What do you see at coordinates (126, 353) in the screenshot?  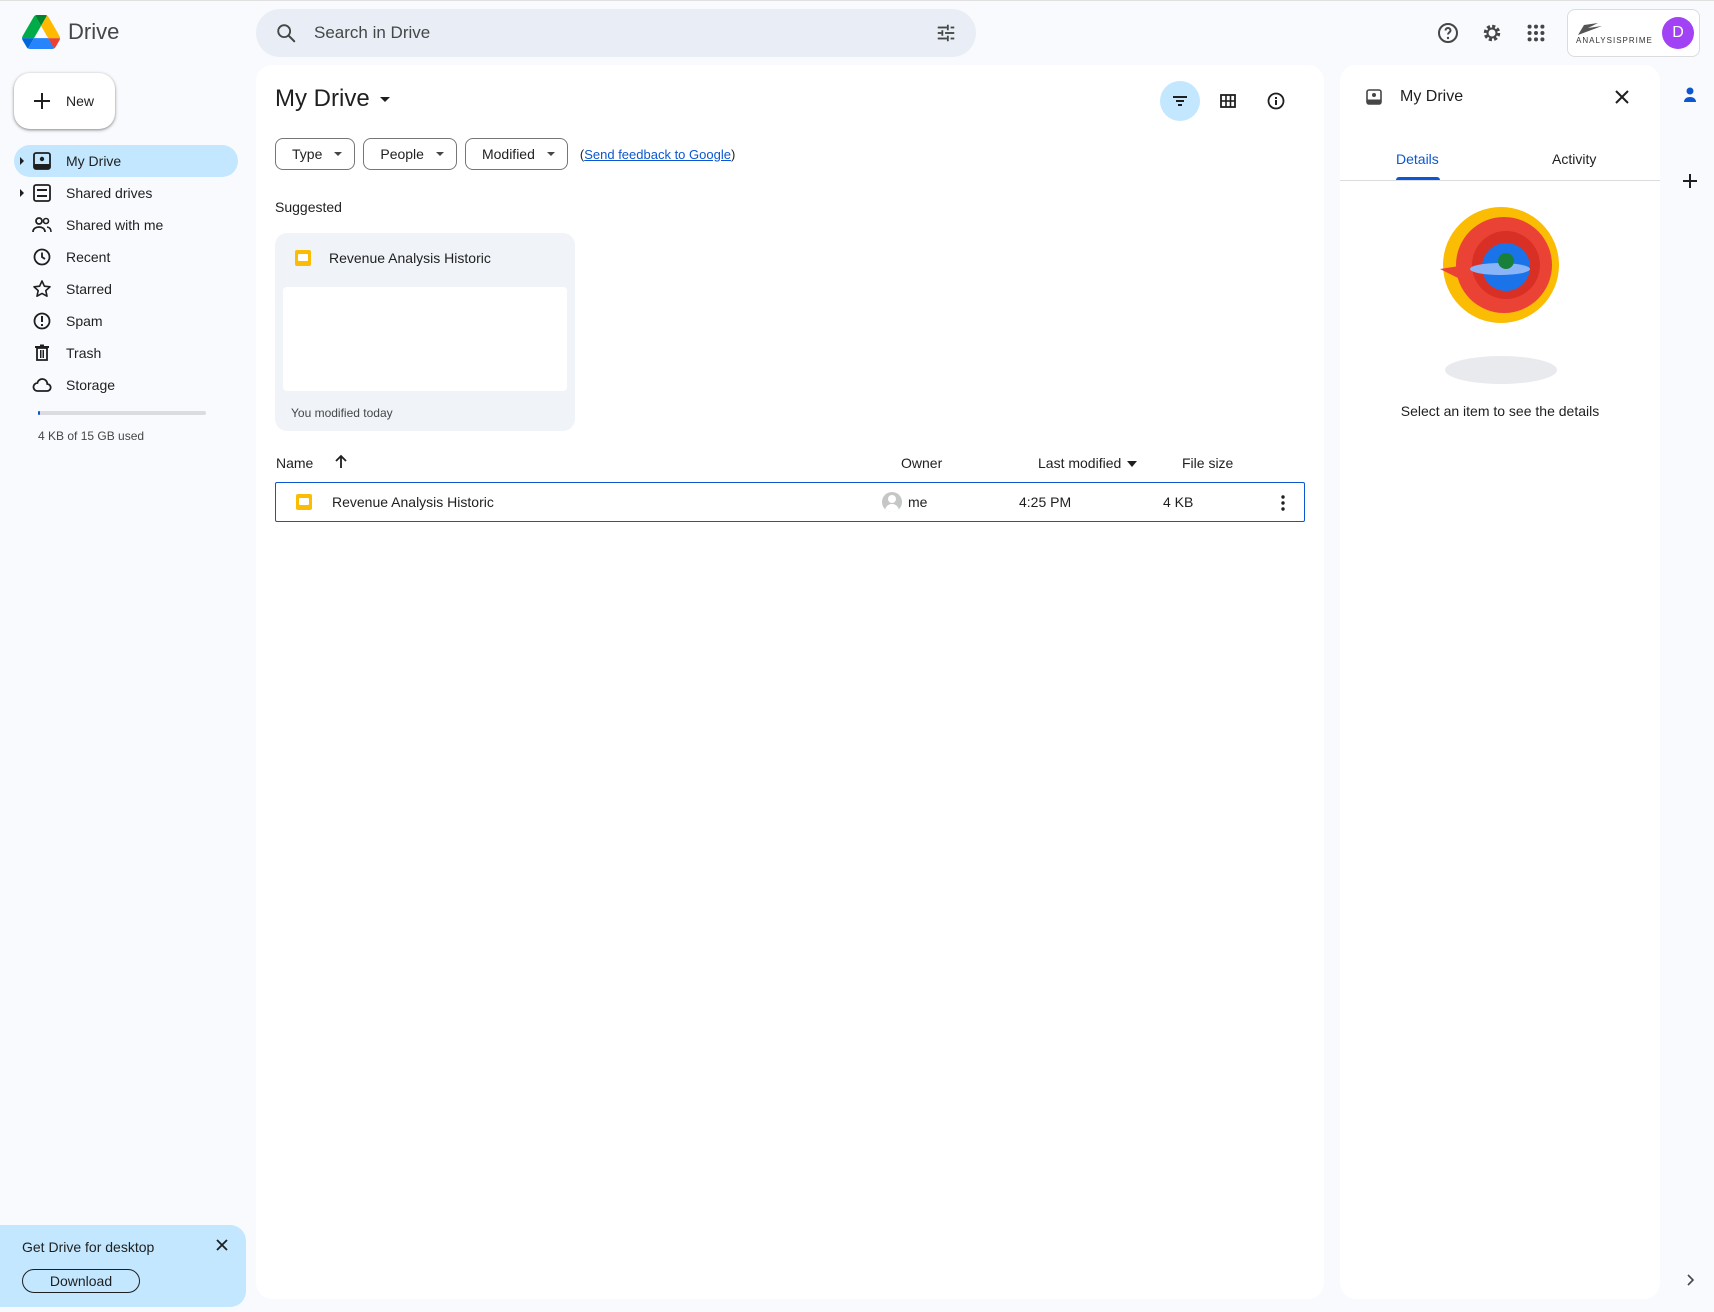 I see `sidebar-item-trash: Trash` at bounding box center [126, 353].